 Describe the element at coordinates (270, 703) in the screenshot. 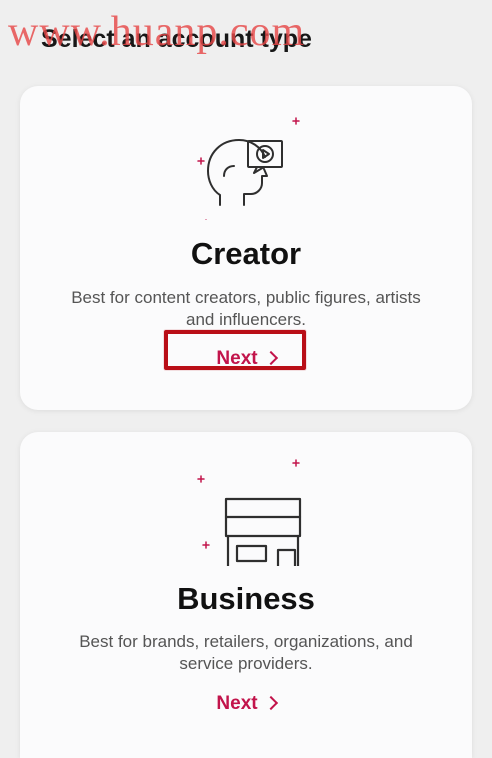

I see `chevron-right-icon` at that location.